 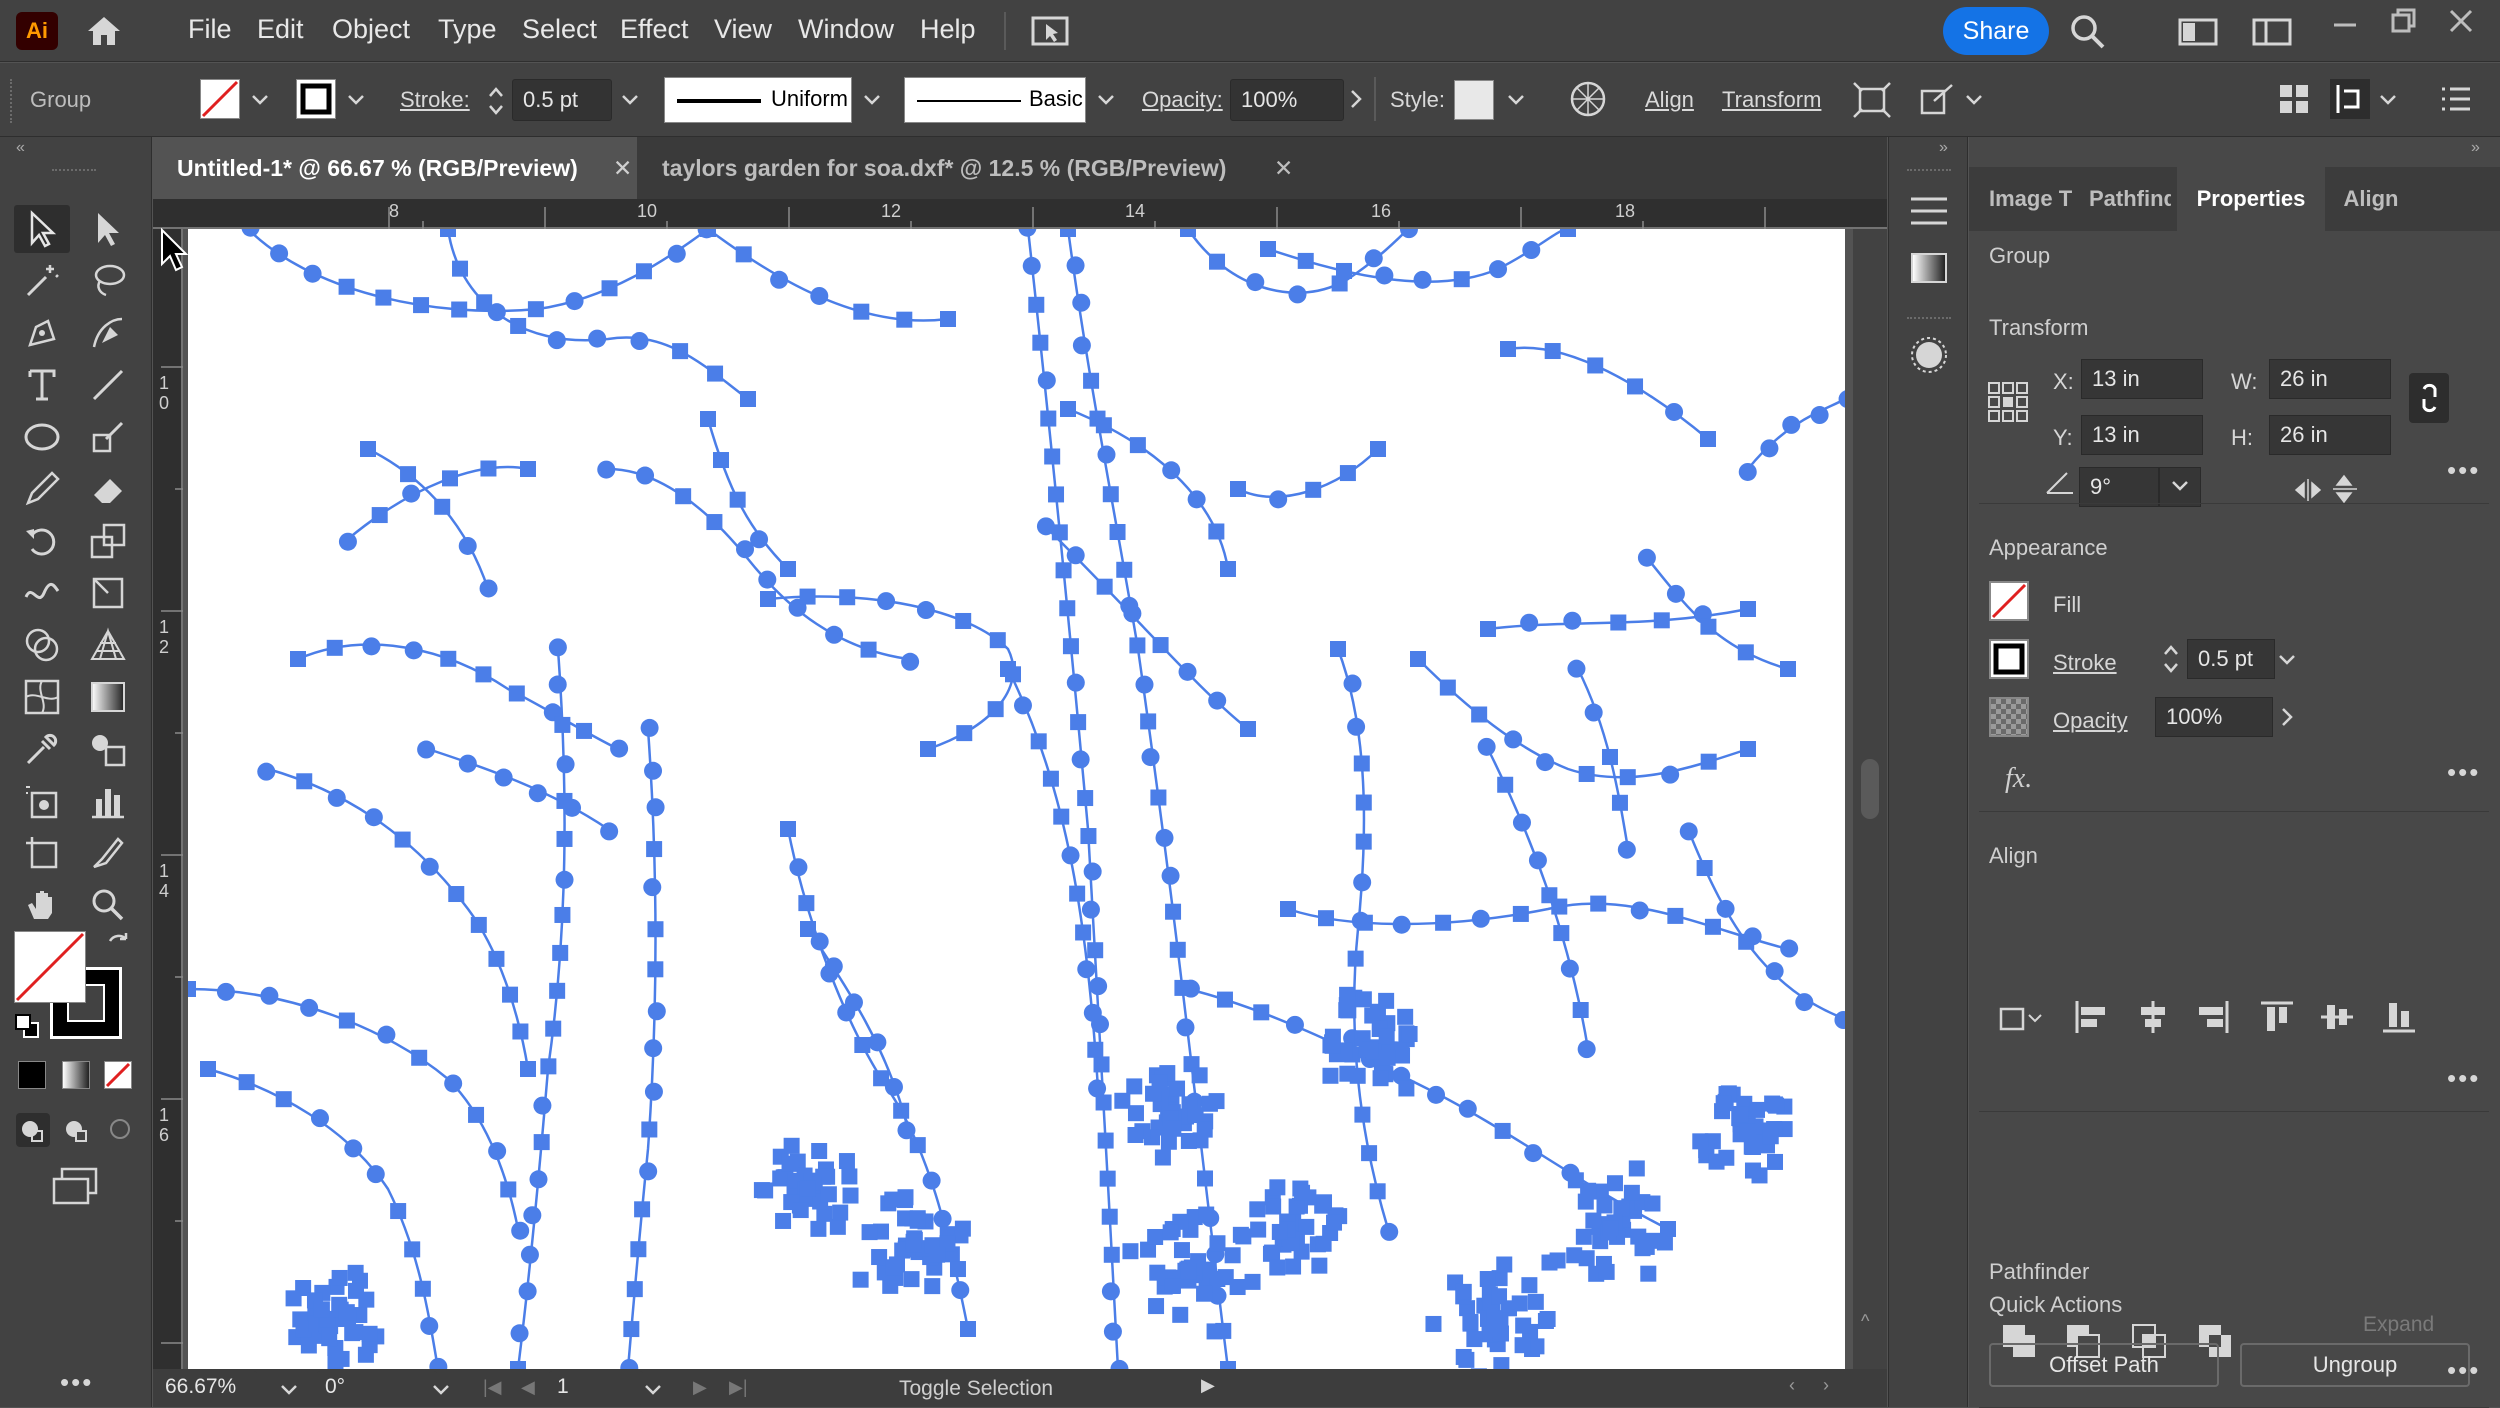 What do you see at coordinates (1608, 393) in the screenshot?
I see `art-path` at bounding box center [1608, 393].